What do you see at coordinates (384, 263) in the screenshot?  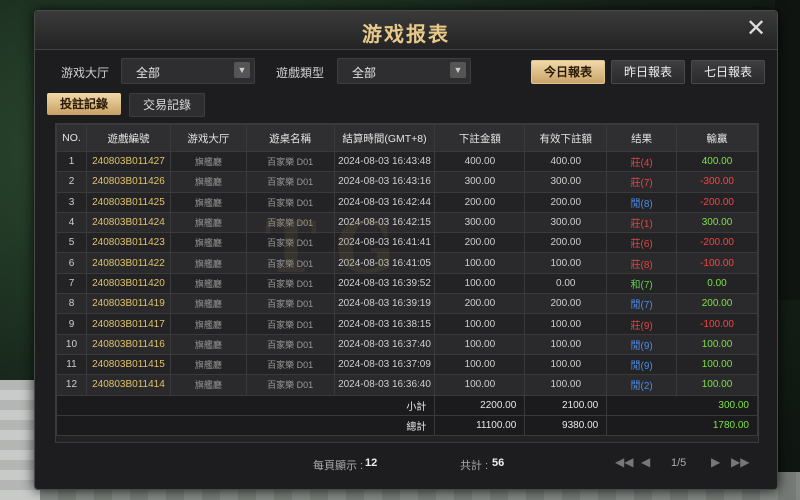 I see `settle-time: 2024-08-03 16:41:05` at bounding box center [384, 263].